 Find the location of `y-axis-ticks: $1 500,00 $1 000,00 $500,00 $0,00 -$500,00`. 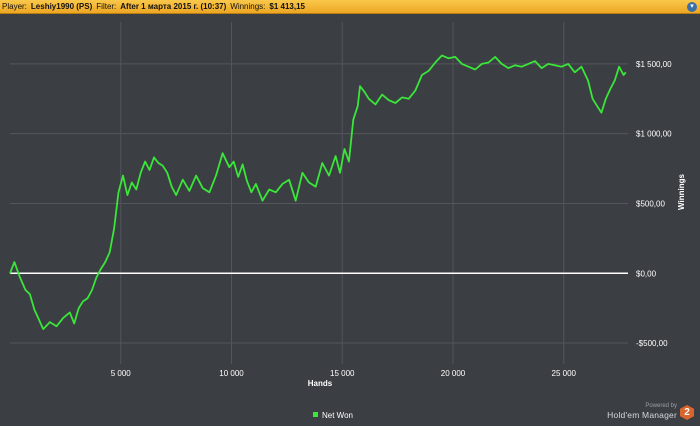

y-axis-ticks: $1 500,00 $1 000,00 $500,00 $0,00 -$500,00 is located at coordinates (654, 204).